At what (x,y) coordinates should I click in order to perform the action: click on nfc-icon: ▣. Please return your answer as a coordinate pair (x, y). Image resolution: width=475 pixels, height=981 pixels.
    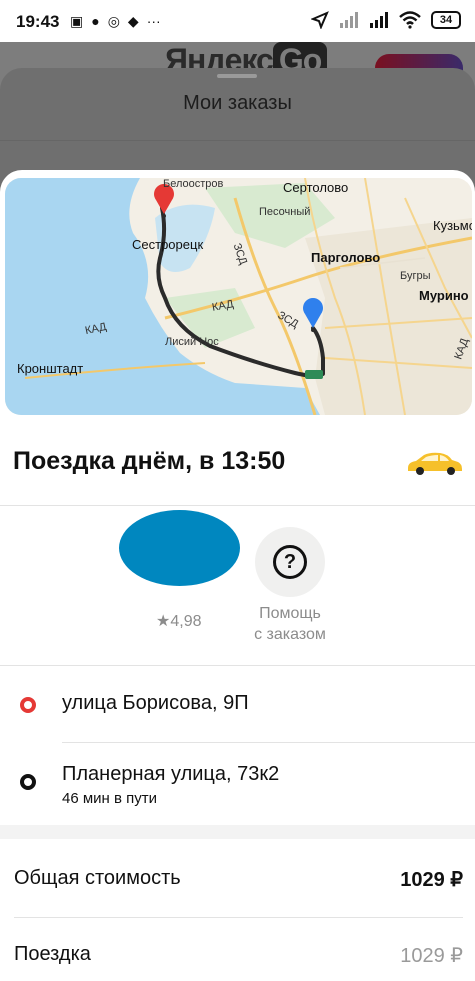
    Looking at the image, I should click on (77, 21).